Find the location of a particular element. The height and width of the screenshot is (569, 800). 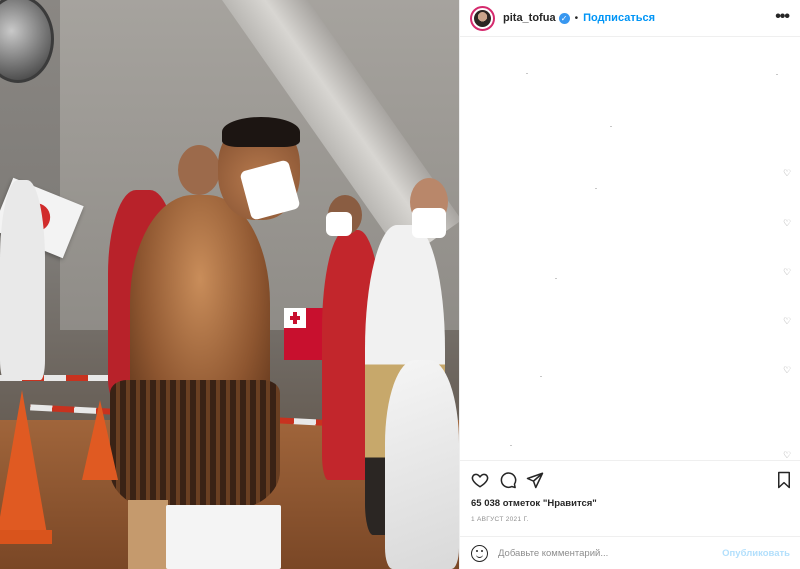

post-header: pita_tofua ✓ • Подписаться ••• is located at coordinates (630, 18).